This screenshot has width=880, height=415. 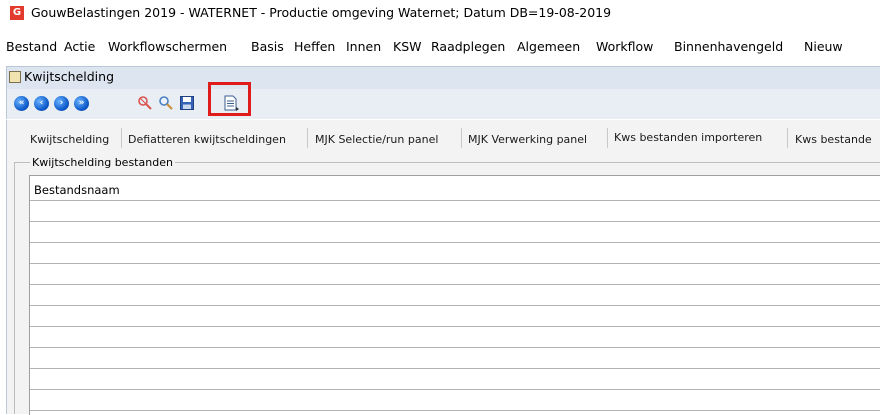 What do you see at coordinates (14, 288) in the screenshot?
I see `group-border-left` at bounding box center [14, 288].